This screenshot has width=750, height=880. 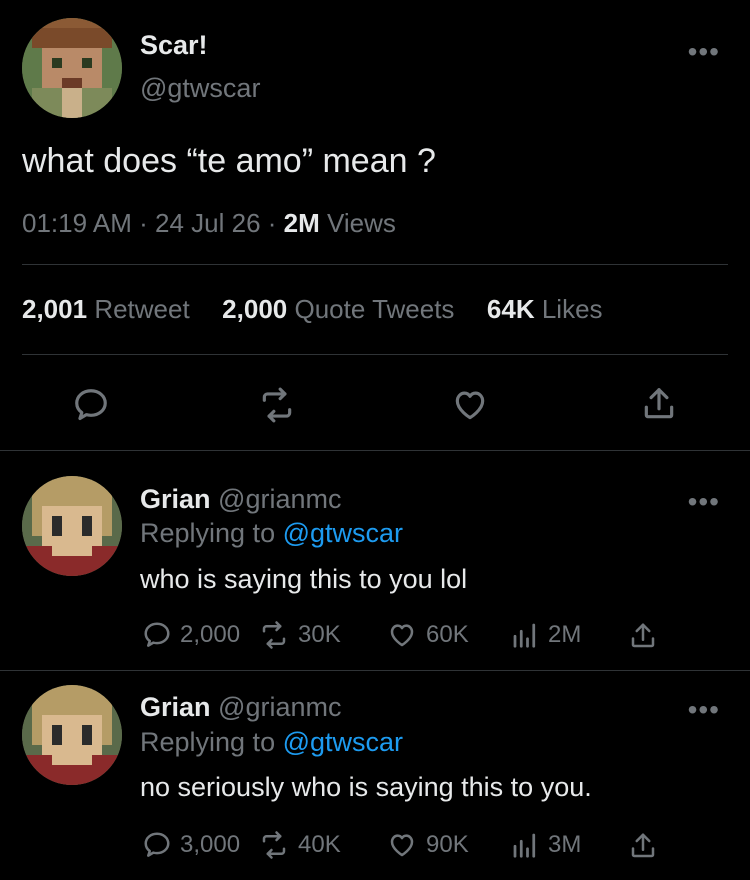 What do you see at coordinates (210, 634) in the screenshot?
I see `reply-count: 2,000` at bounding box center [210, 634].